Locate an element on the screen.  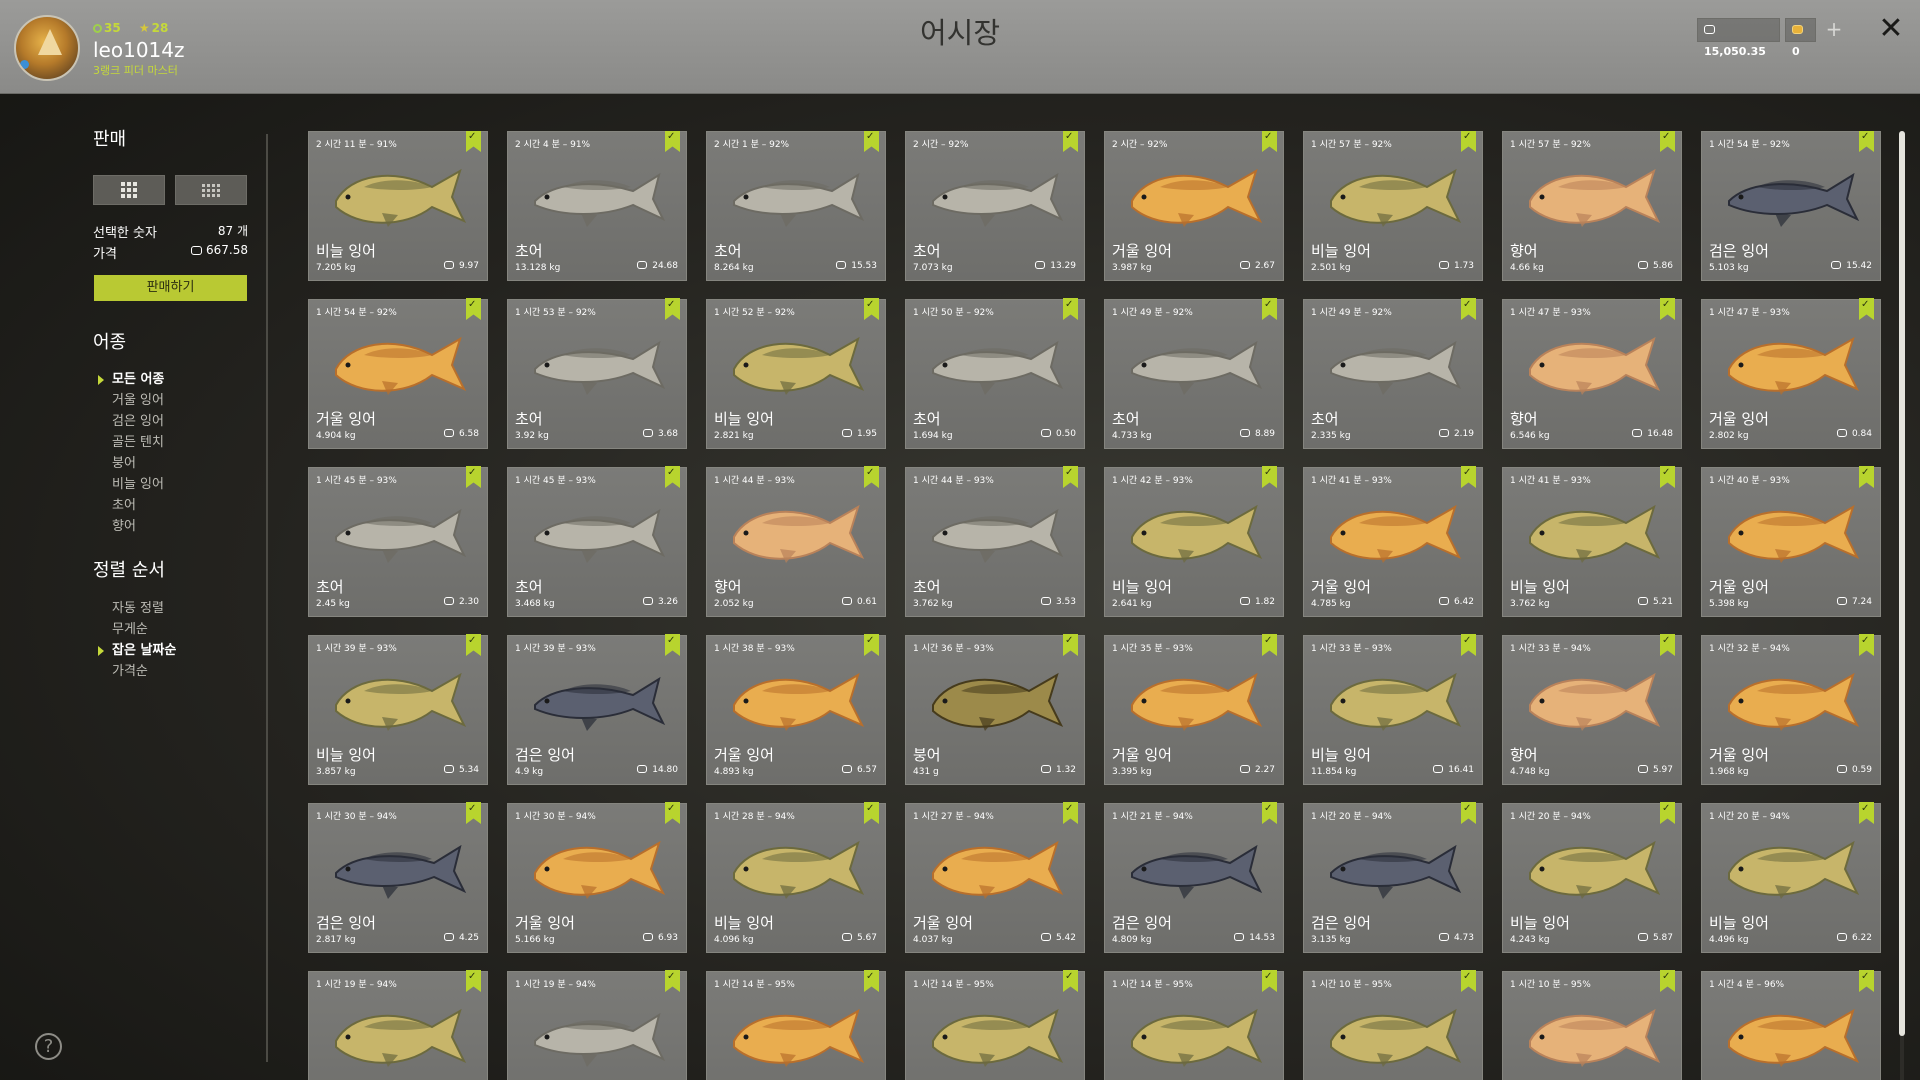
fish-card: 2 시간 1 분 – 92% 초어 8.264 kg 15.53 is located at coordinates (796, 206).